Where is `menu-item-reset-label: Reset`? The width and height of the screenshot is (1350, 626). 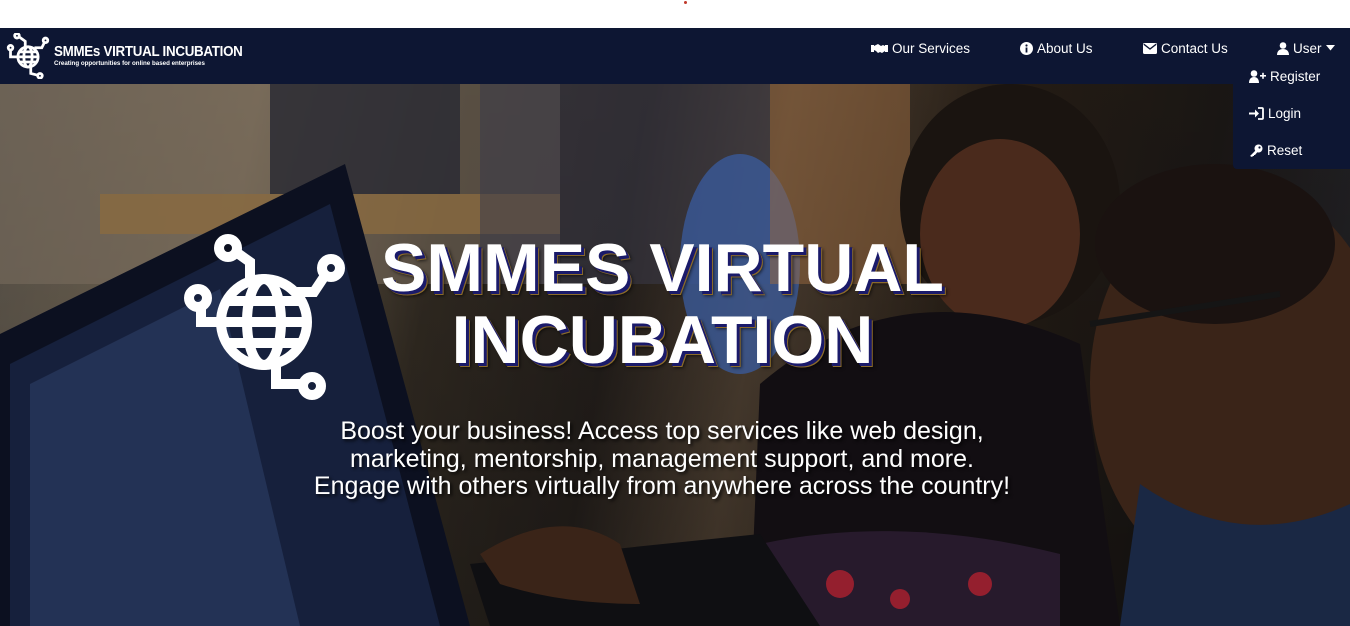
menu-item-reset-label: Reset is located at coordinates (1285, 150).